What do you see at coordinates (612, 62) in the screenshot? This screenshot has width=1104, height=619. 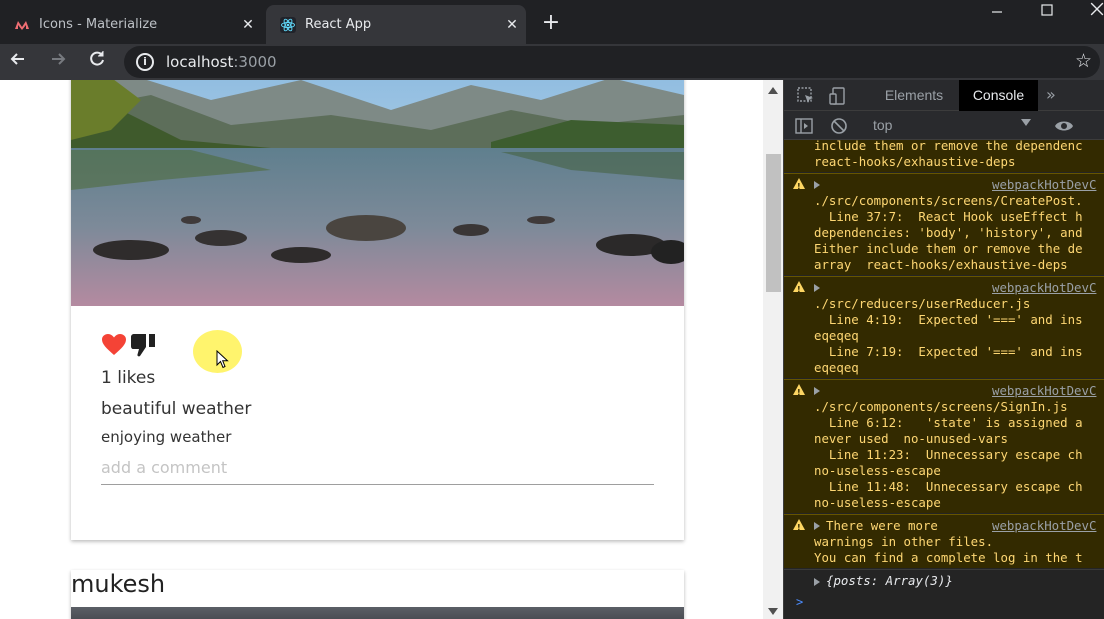 I see `address-bar: i localhost:3000 ☆` at bounding box center [612, 62].